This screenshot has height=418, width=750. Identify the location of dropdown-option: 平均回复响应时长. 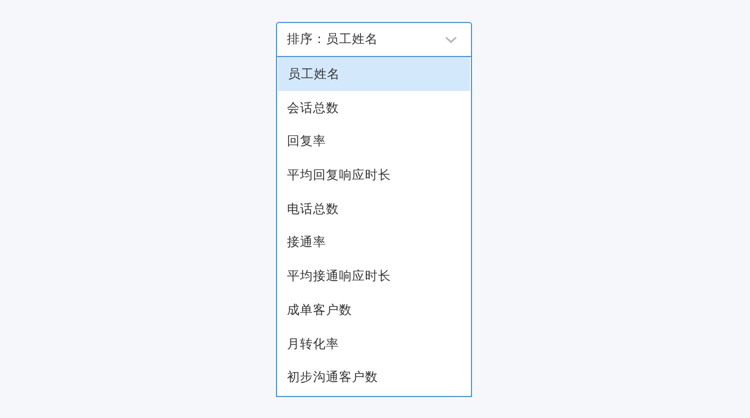
(374, 175).